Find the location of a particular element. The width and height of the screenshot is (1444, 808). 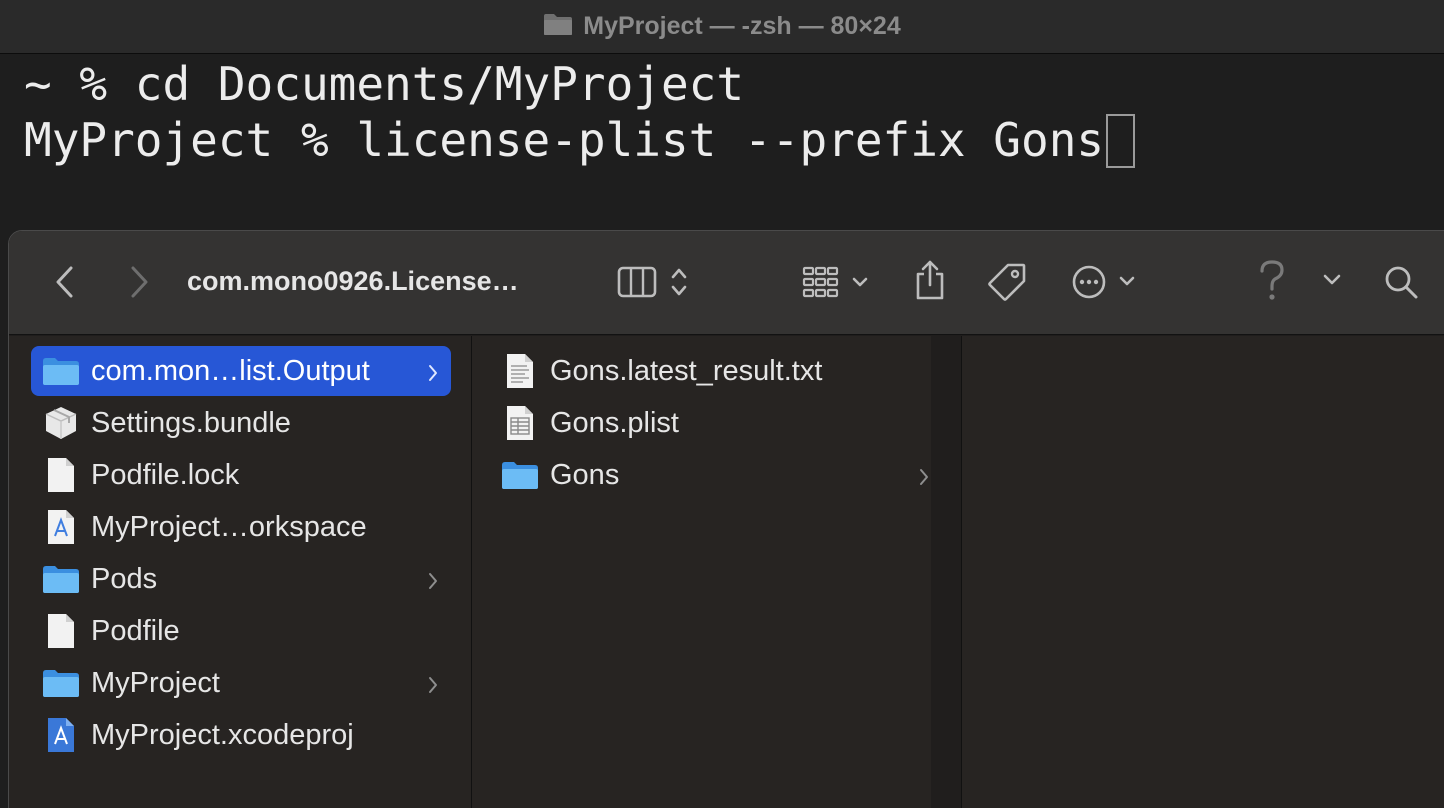

plist-file-icon is located at coordinates (520, 423).